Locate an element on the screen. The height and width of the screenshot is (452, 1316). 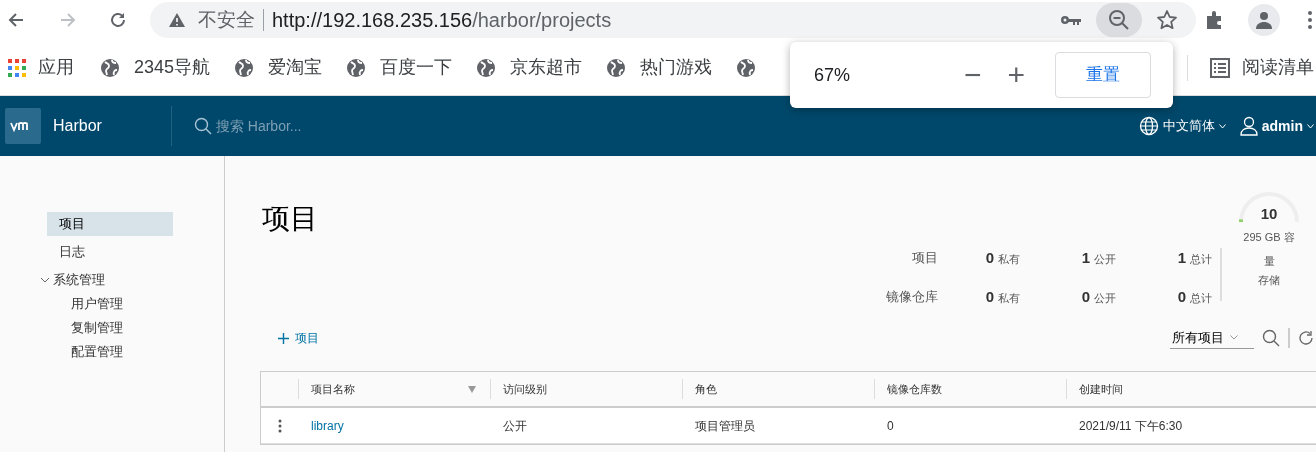
more-vertical-icon is located at coordinates (280, 425).